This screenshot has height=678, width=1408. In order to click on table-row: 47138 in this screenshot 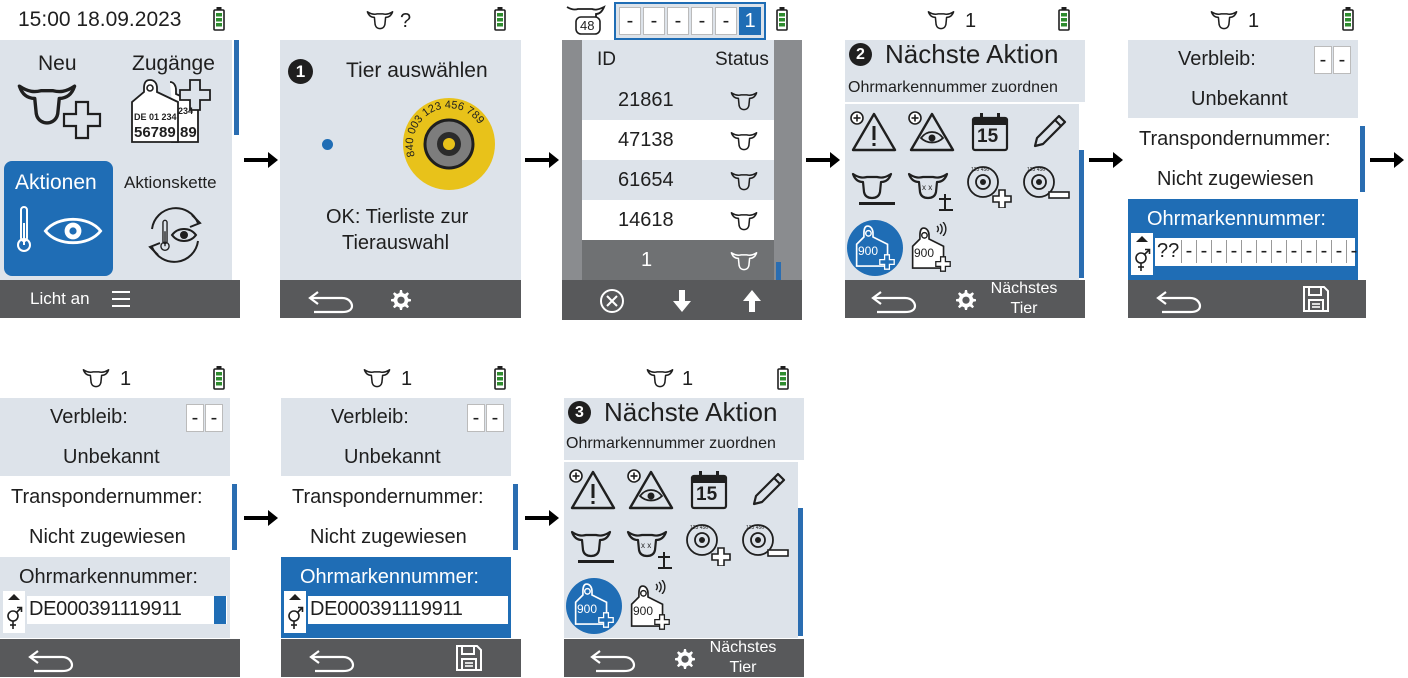, I will do `click(678, 140)`.